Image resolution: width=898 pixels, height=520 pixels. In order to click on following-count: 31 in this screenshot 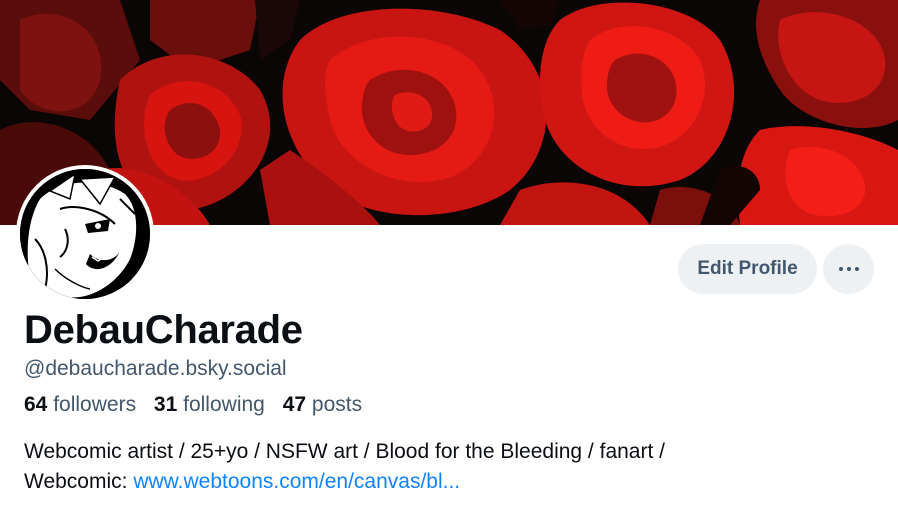, I will do `click(165, 404)`.